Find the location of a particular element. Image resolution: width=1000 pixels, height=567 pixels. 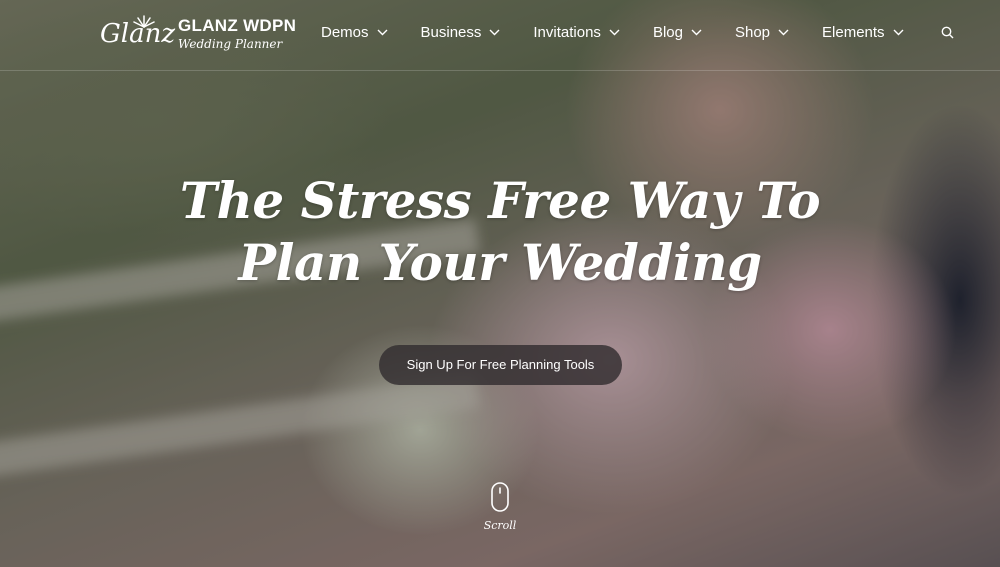

brand-tagline: Wedding Planner is located at coordinates (230, 44).